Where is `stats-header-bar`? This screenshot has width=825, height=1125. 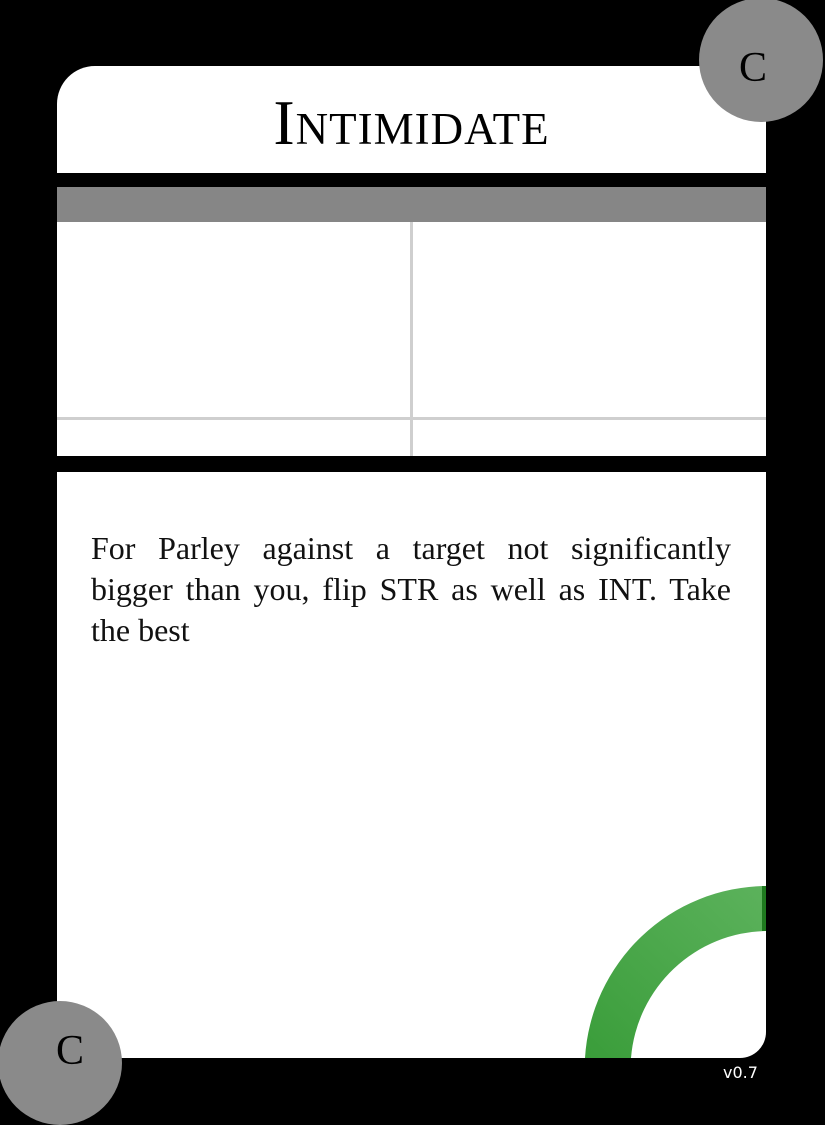 stats-header-bar is located at coordinates (411, 204).